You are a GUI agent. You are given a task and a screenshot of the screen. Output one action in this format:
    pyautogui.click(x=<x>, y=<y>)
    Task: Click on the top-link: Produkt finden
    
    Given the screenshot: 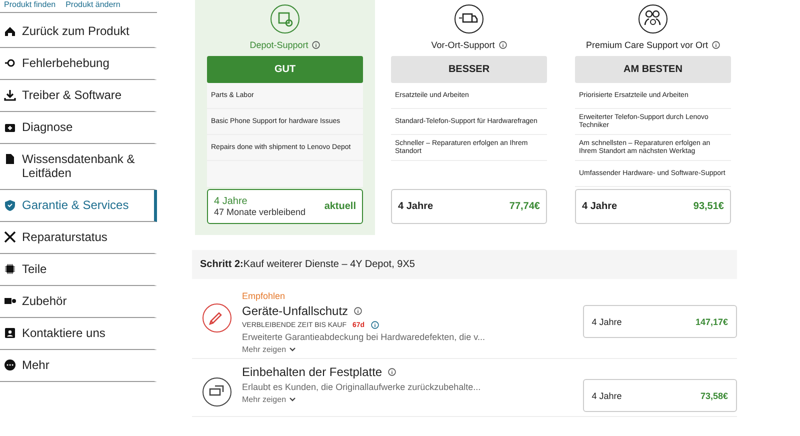 What is the action you would take?
    pyautogui.click(x=30, y=6)
    